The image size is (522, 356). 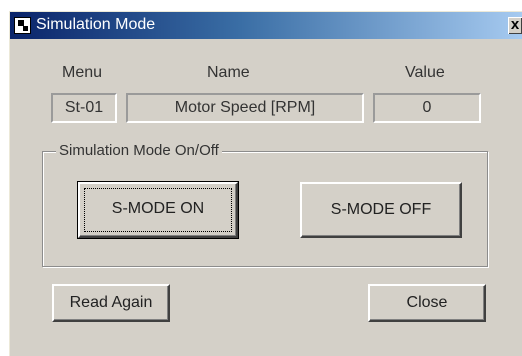 I want to click on name-column-header: Name, so click(x=228, y=72).